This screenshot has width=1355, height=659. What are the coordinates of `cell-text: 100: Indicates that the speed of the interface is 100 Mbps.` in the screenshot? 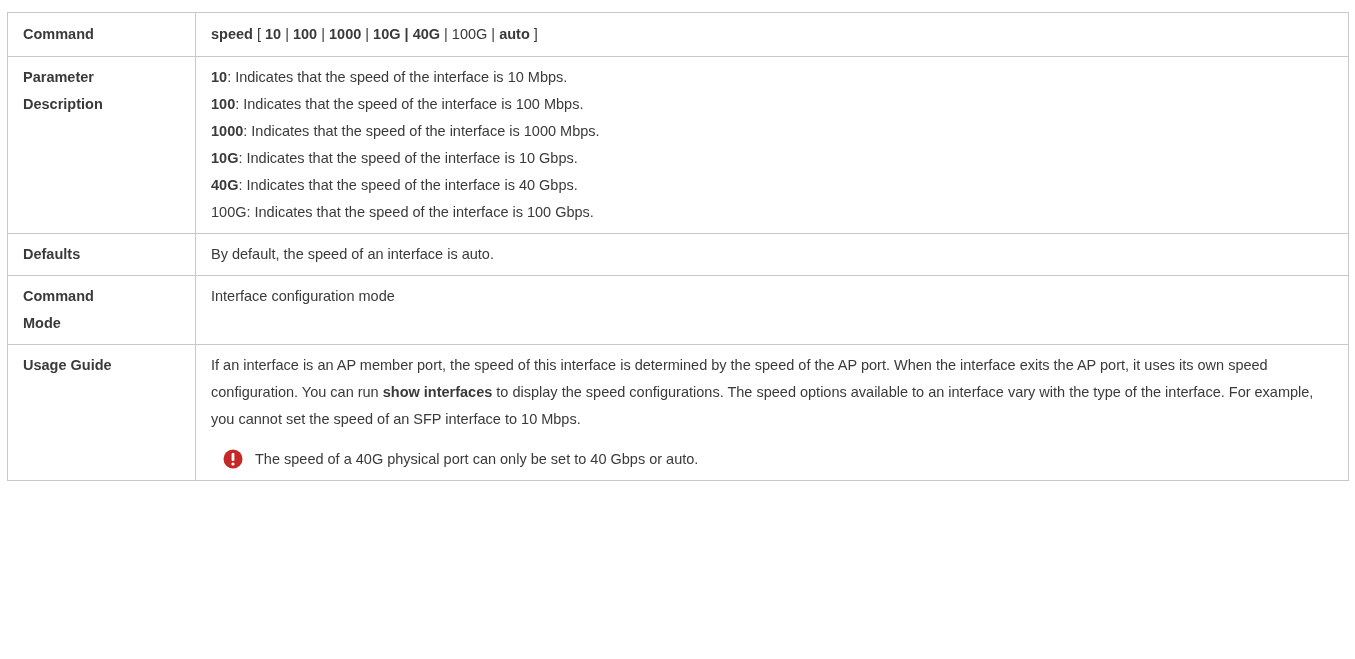 It's located at (398, 104).